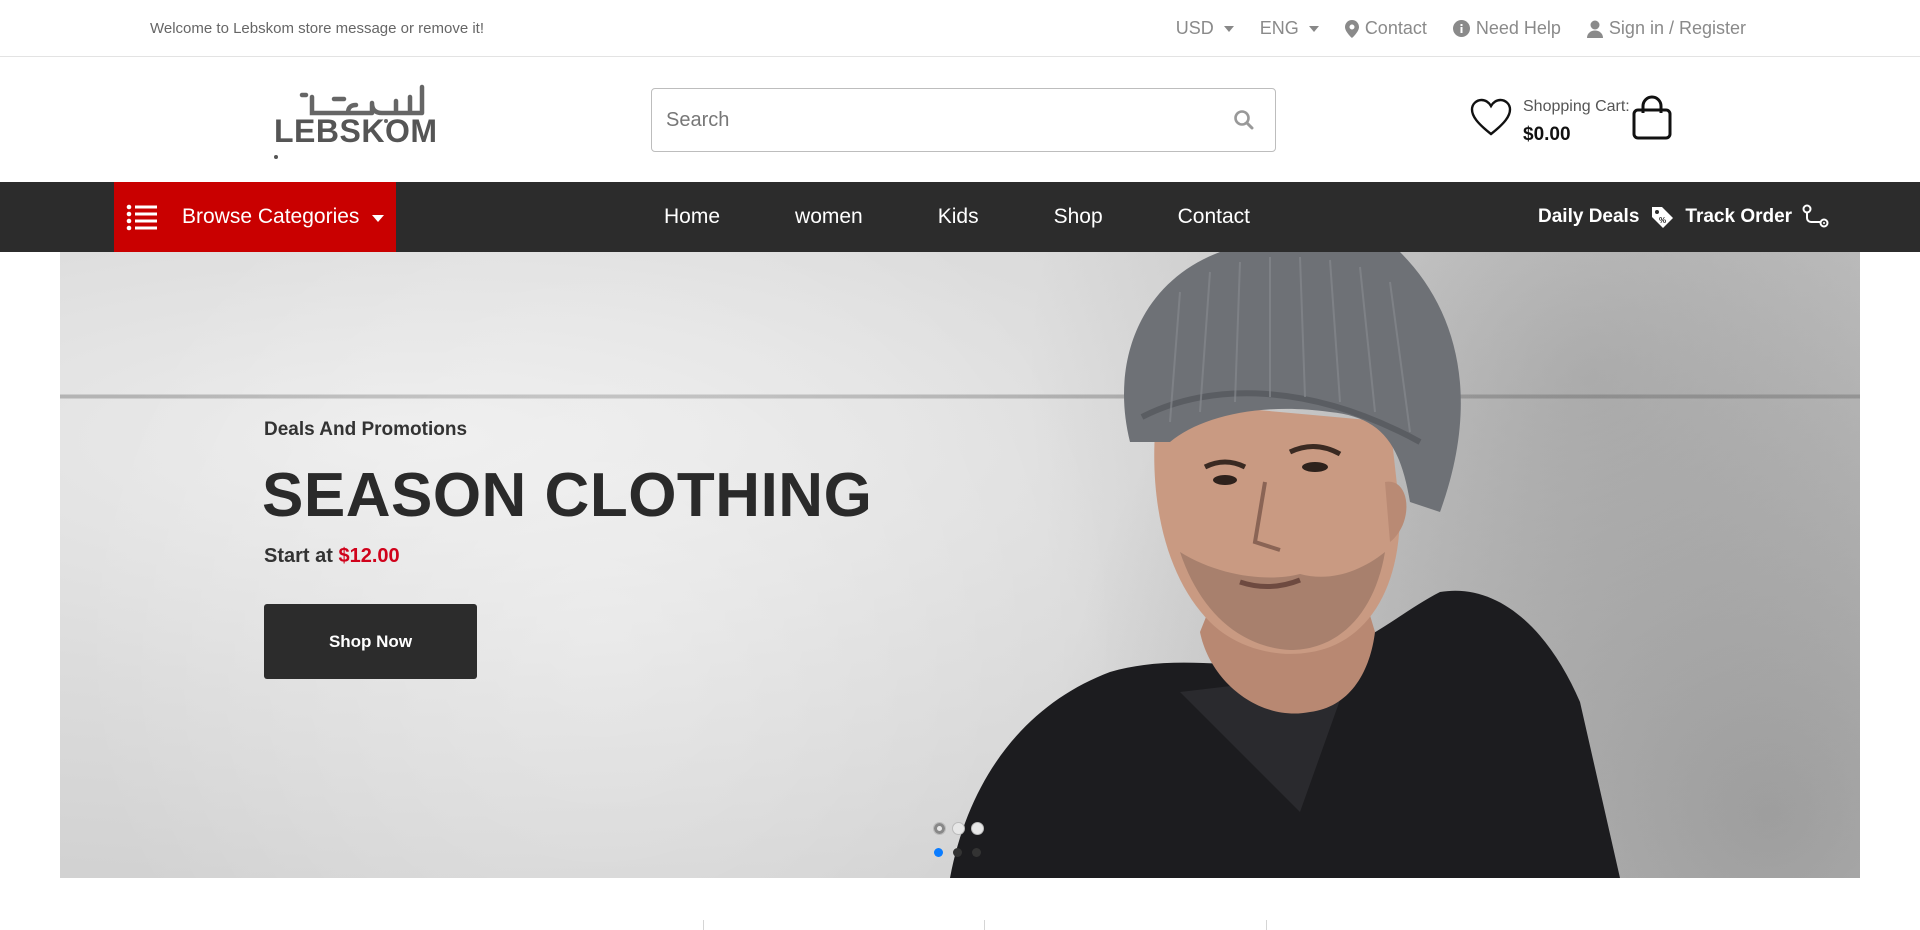 This screenshot has height=930, width=1920. I want to click on daily-deals-label: Daily Deals, so click(1589, 216).